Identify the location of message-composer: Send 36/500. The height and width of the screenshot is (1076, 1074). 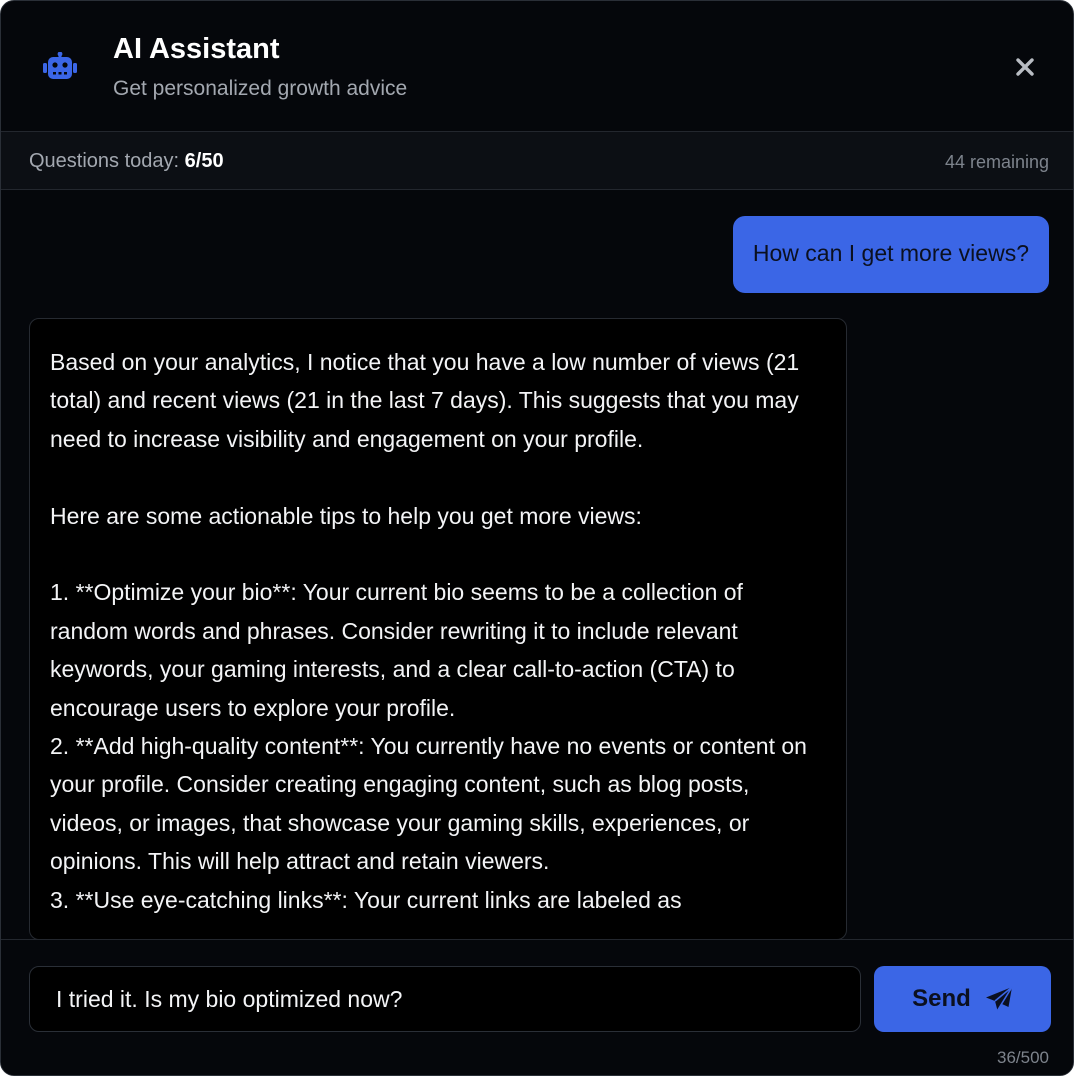
(537, 1007).